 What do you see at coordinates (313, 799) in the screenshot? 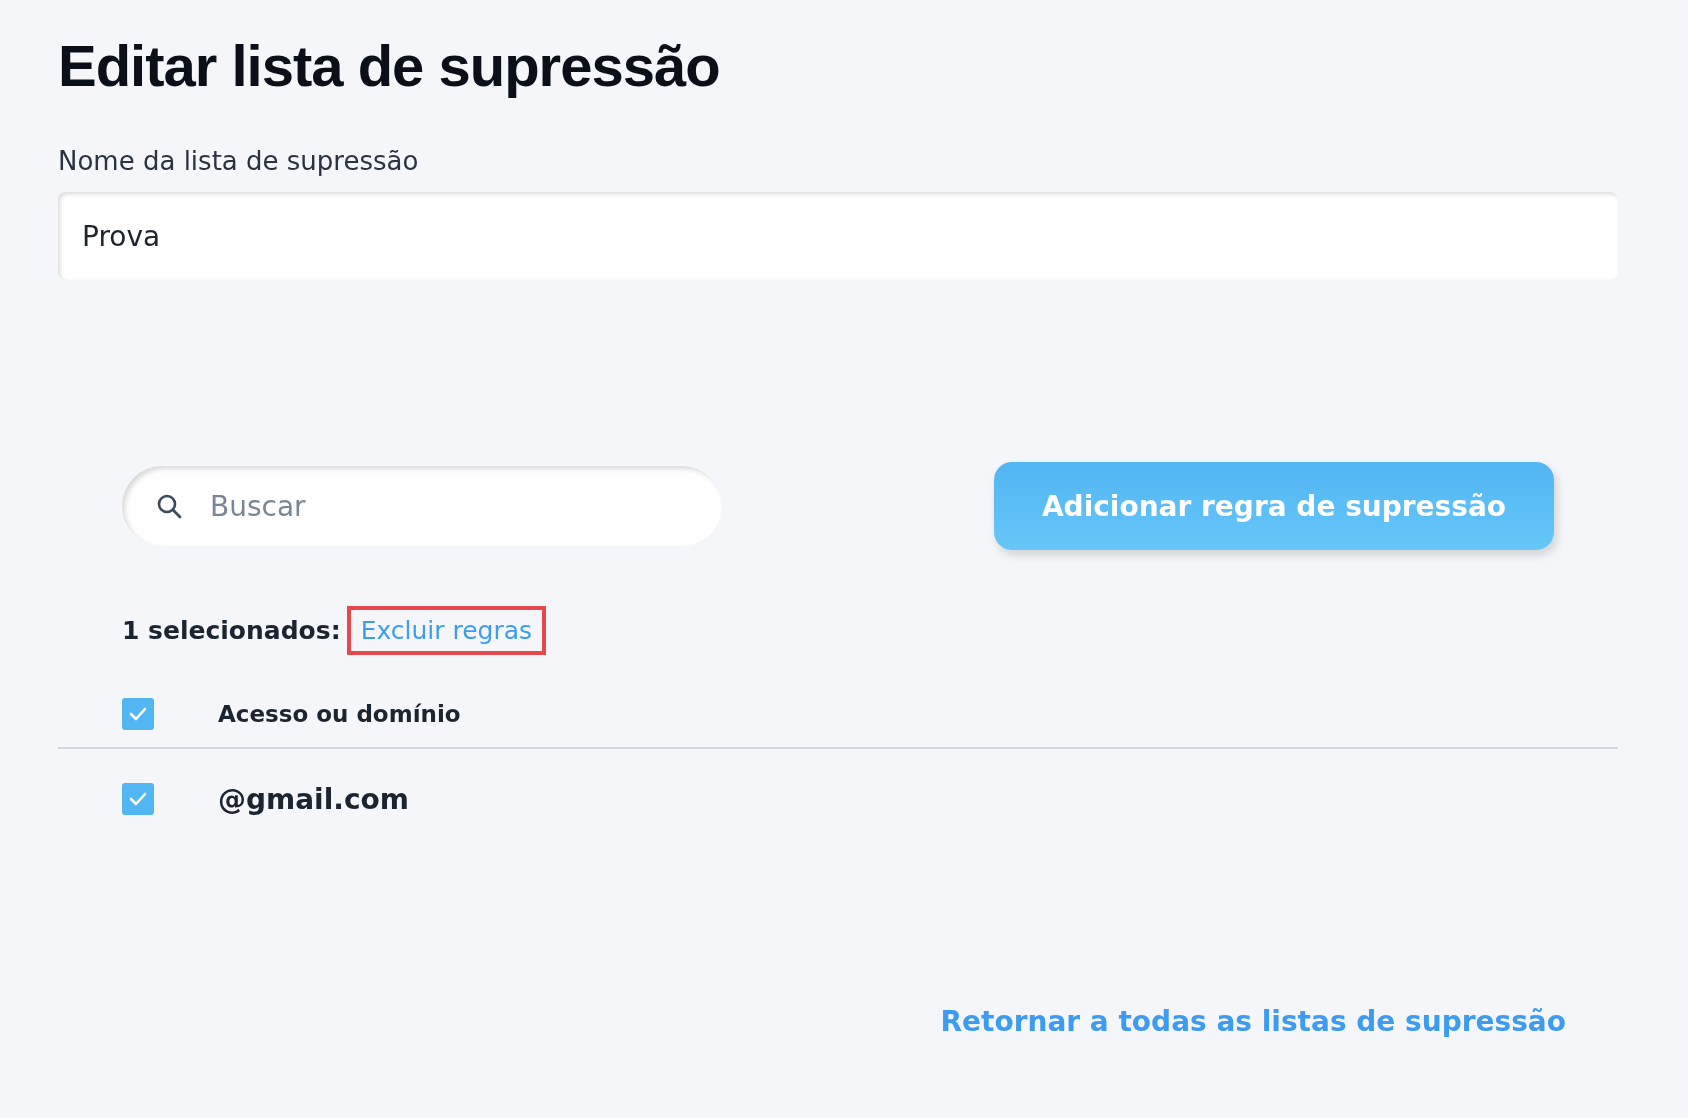
I see `table-cell: @gmail.com` at bounding box center [313, 799].